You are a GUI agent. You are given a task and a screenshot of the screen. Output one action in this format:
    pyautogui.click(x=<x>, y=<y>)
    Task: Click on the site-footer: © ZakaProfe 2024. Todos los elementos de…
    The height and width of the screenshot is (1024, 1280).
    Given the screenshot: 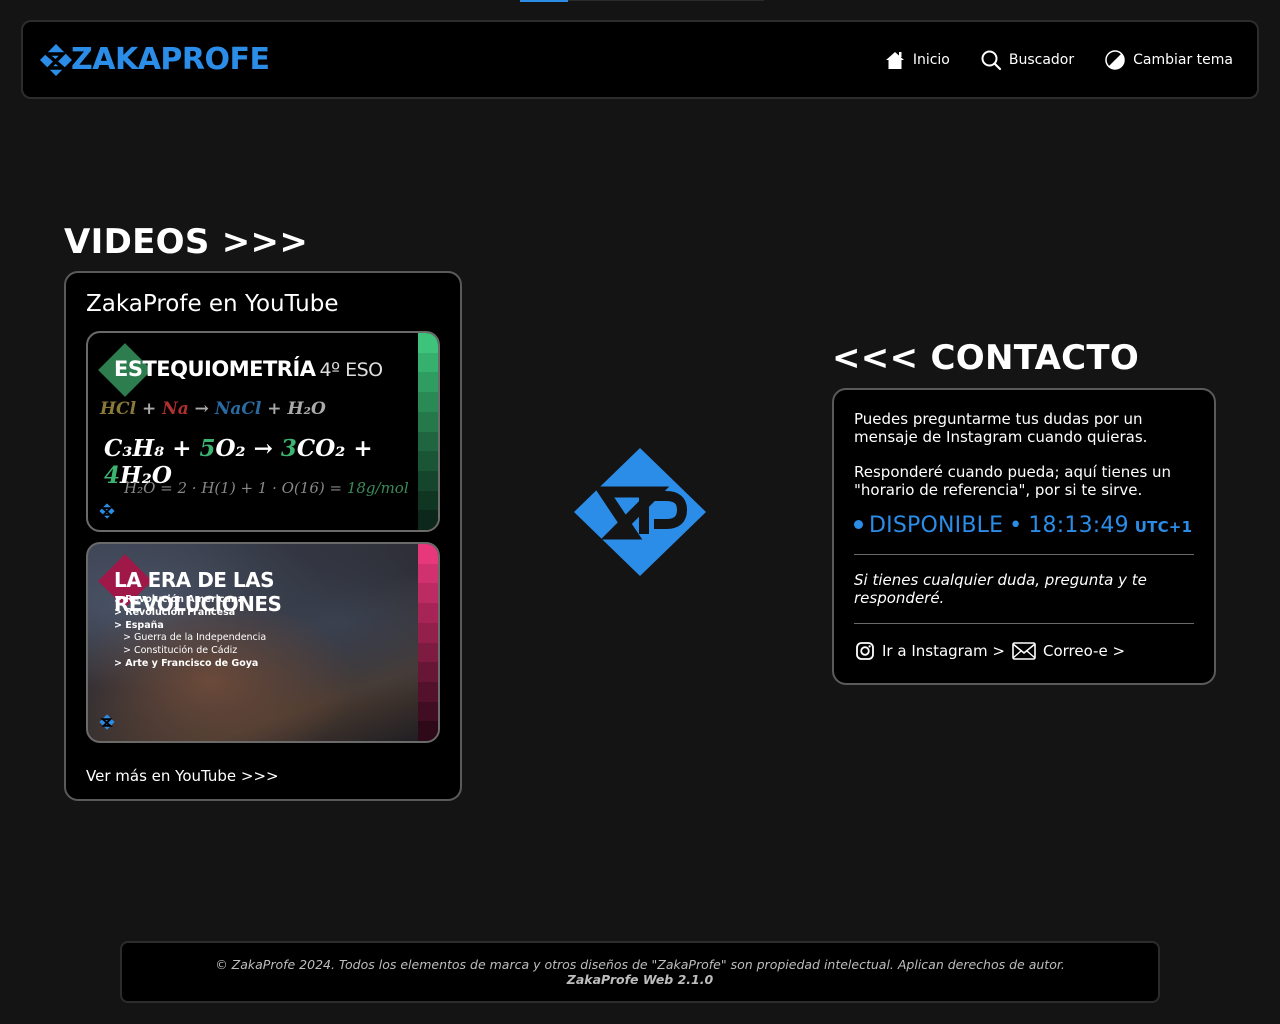 What is the action you would take?
    pyautogui.click(x=640, y=972)
    